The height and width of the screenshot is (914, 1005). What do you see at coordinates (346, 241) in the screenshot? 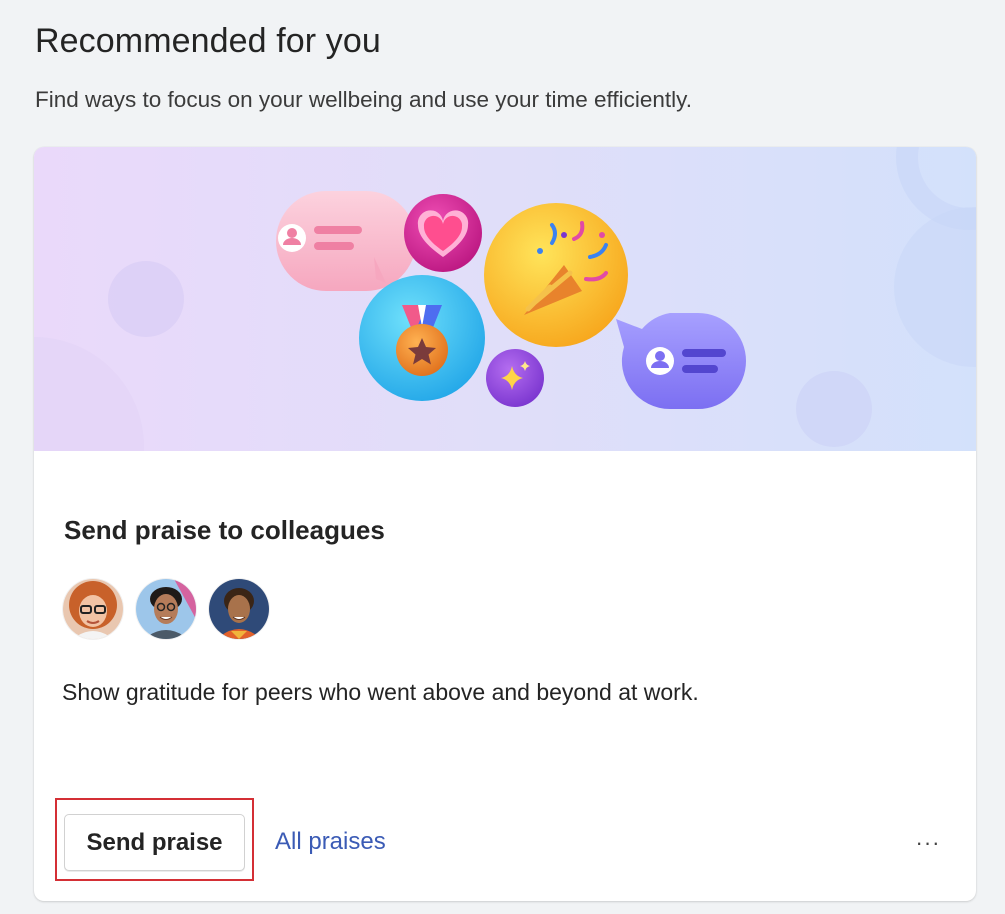
I see `chat-bubble-pink-icon` at bounding box center [346, 241].